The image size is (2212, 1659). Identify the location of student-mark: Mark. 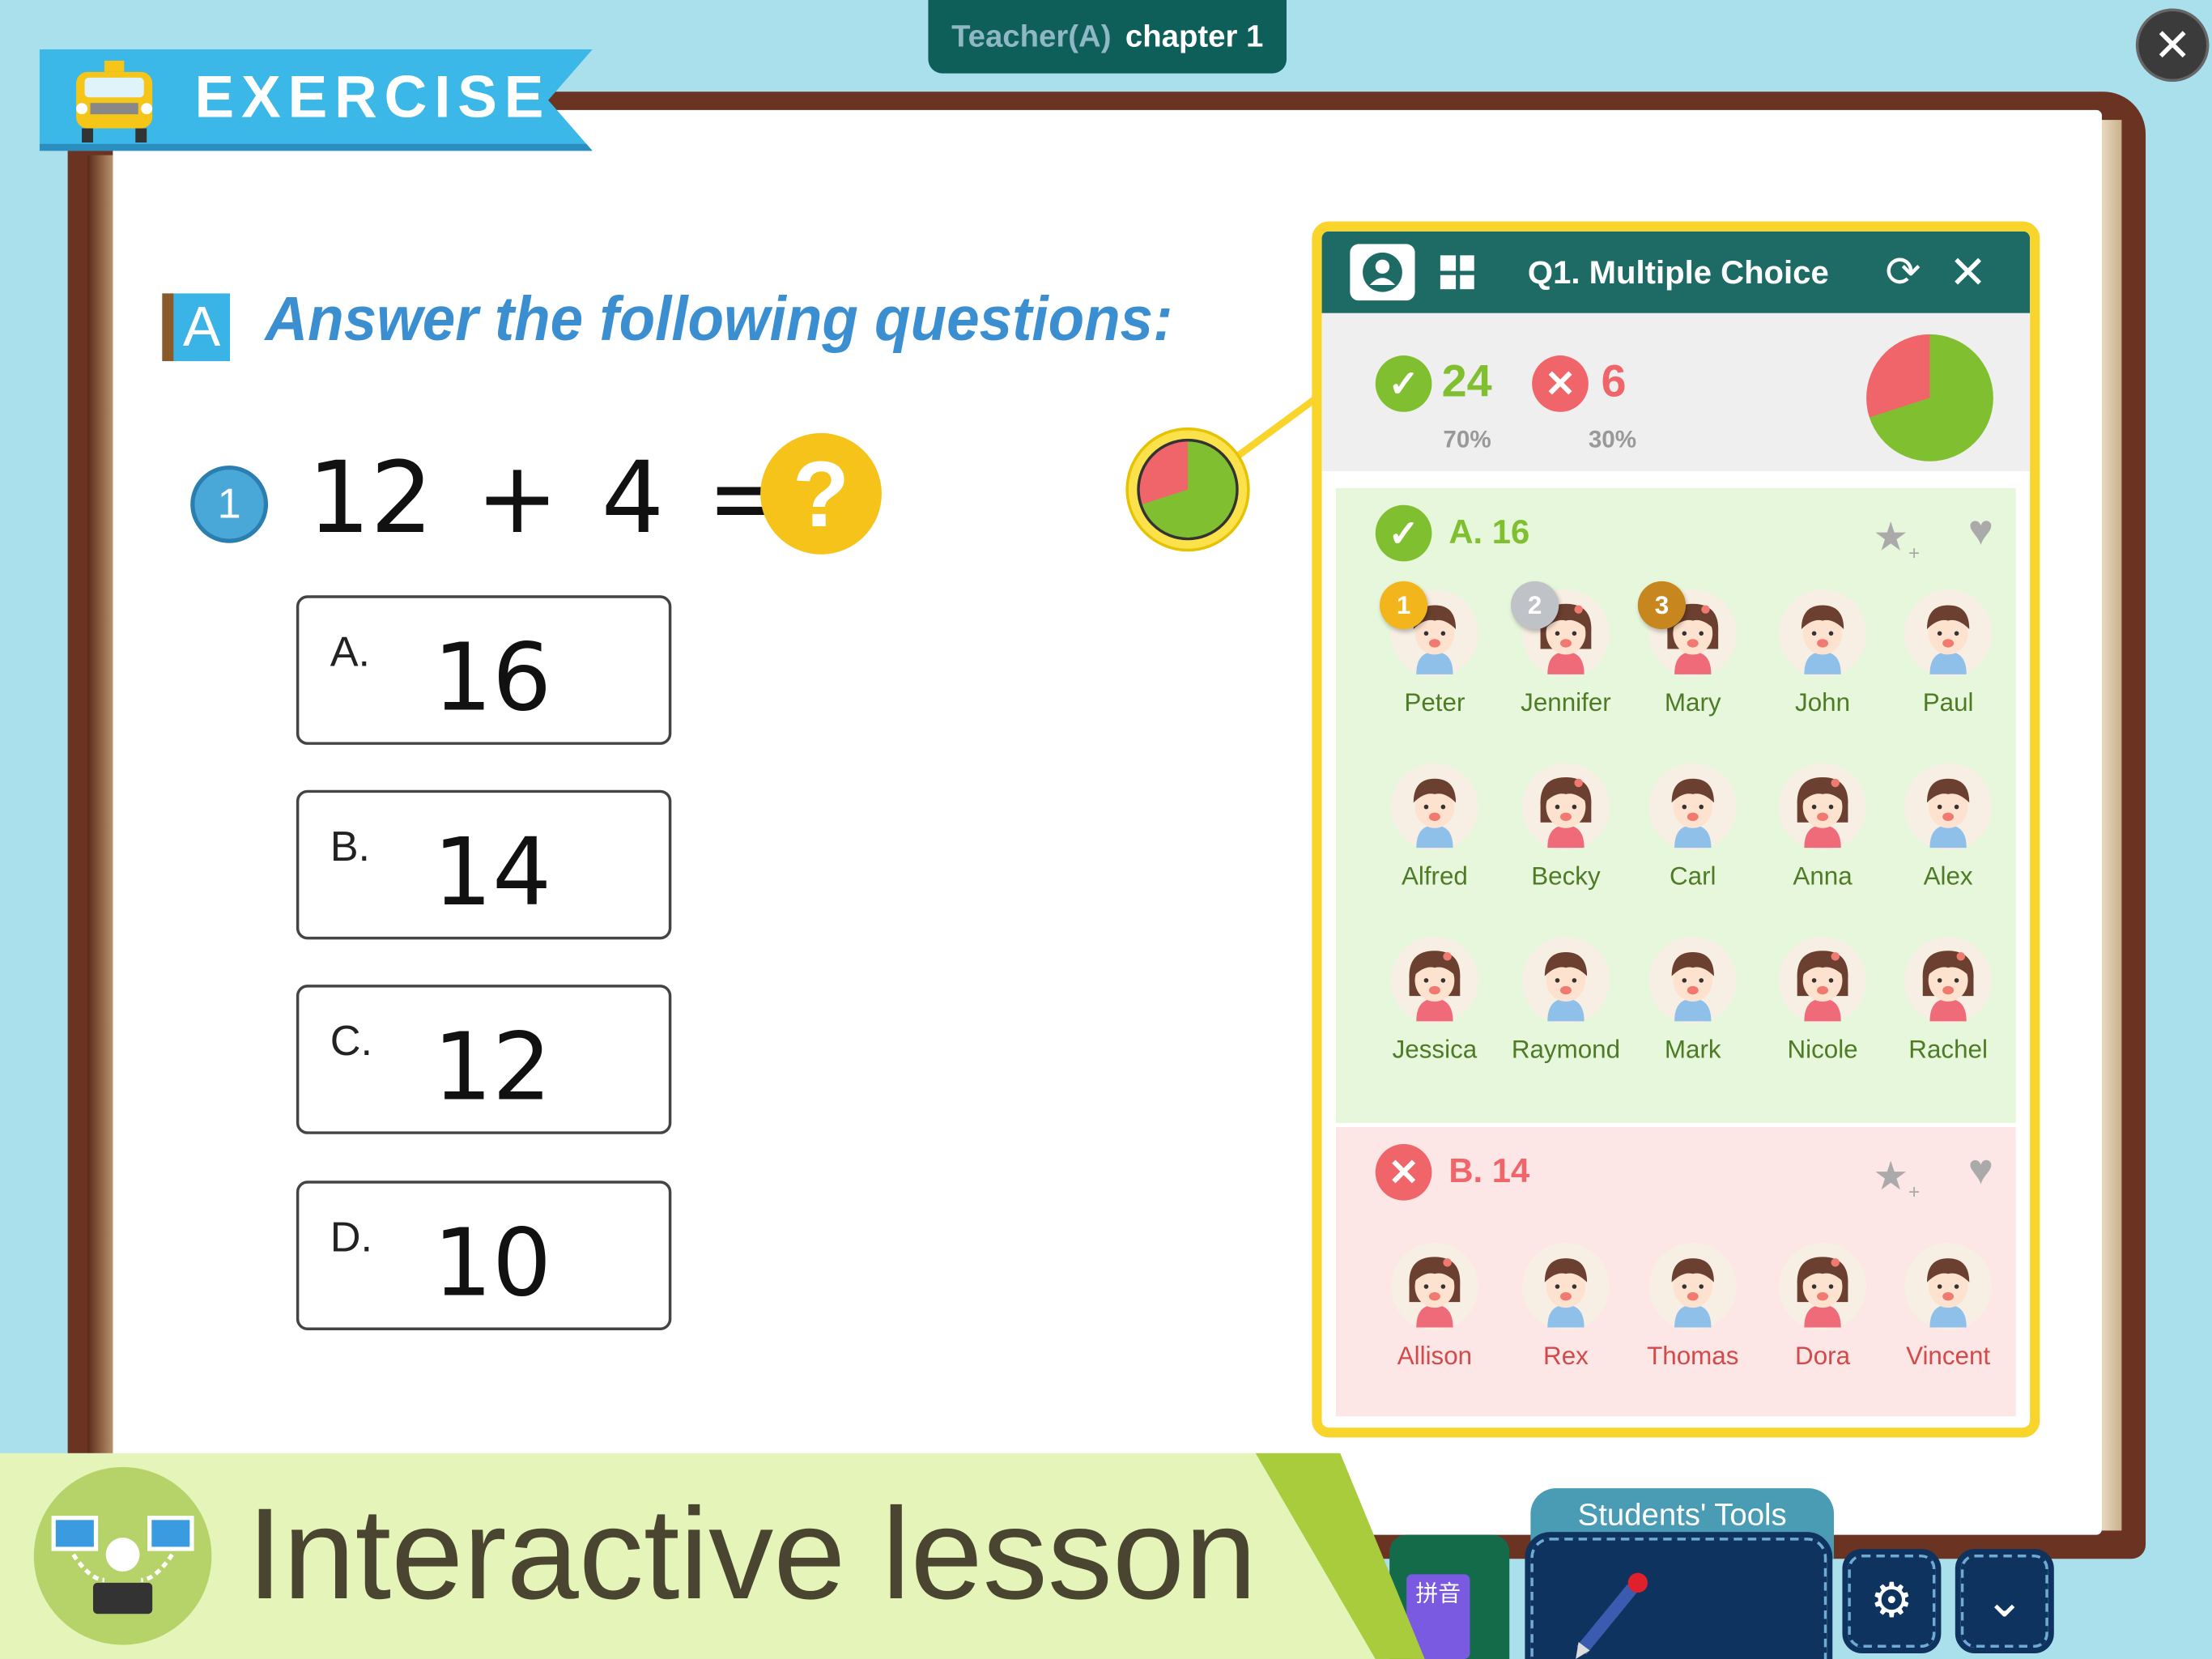
(1693, 1001).